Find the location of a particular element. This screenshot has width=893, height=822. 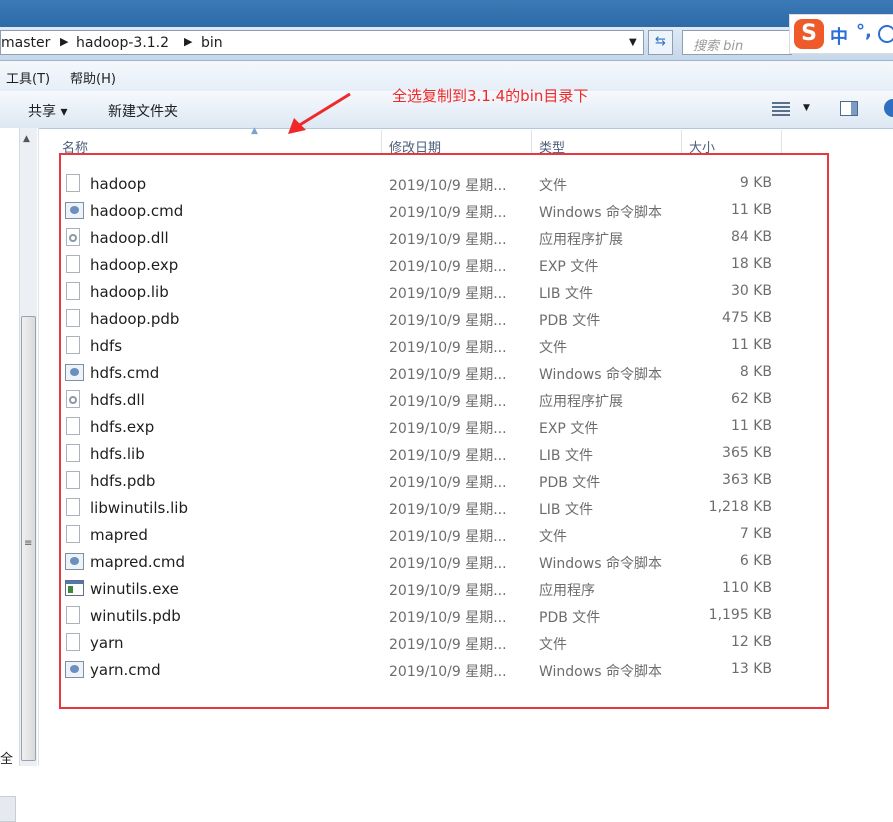

menu-help: 帮助(H) is located at coordinates (93, 77).